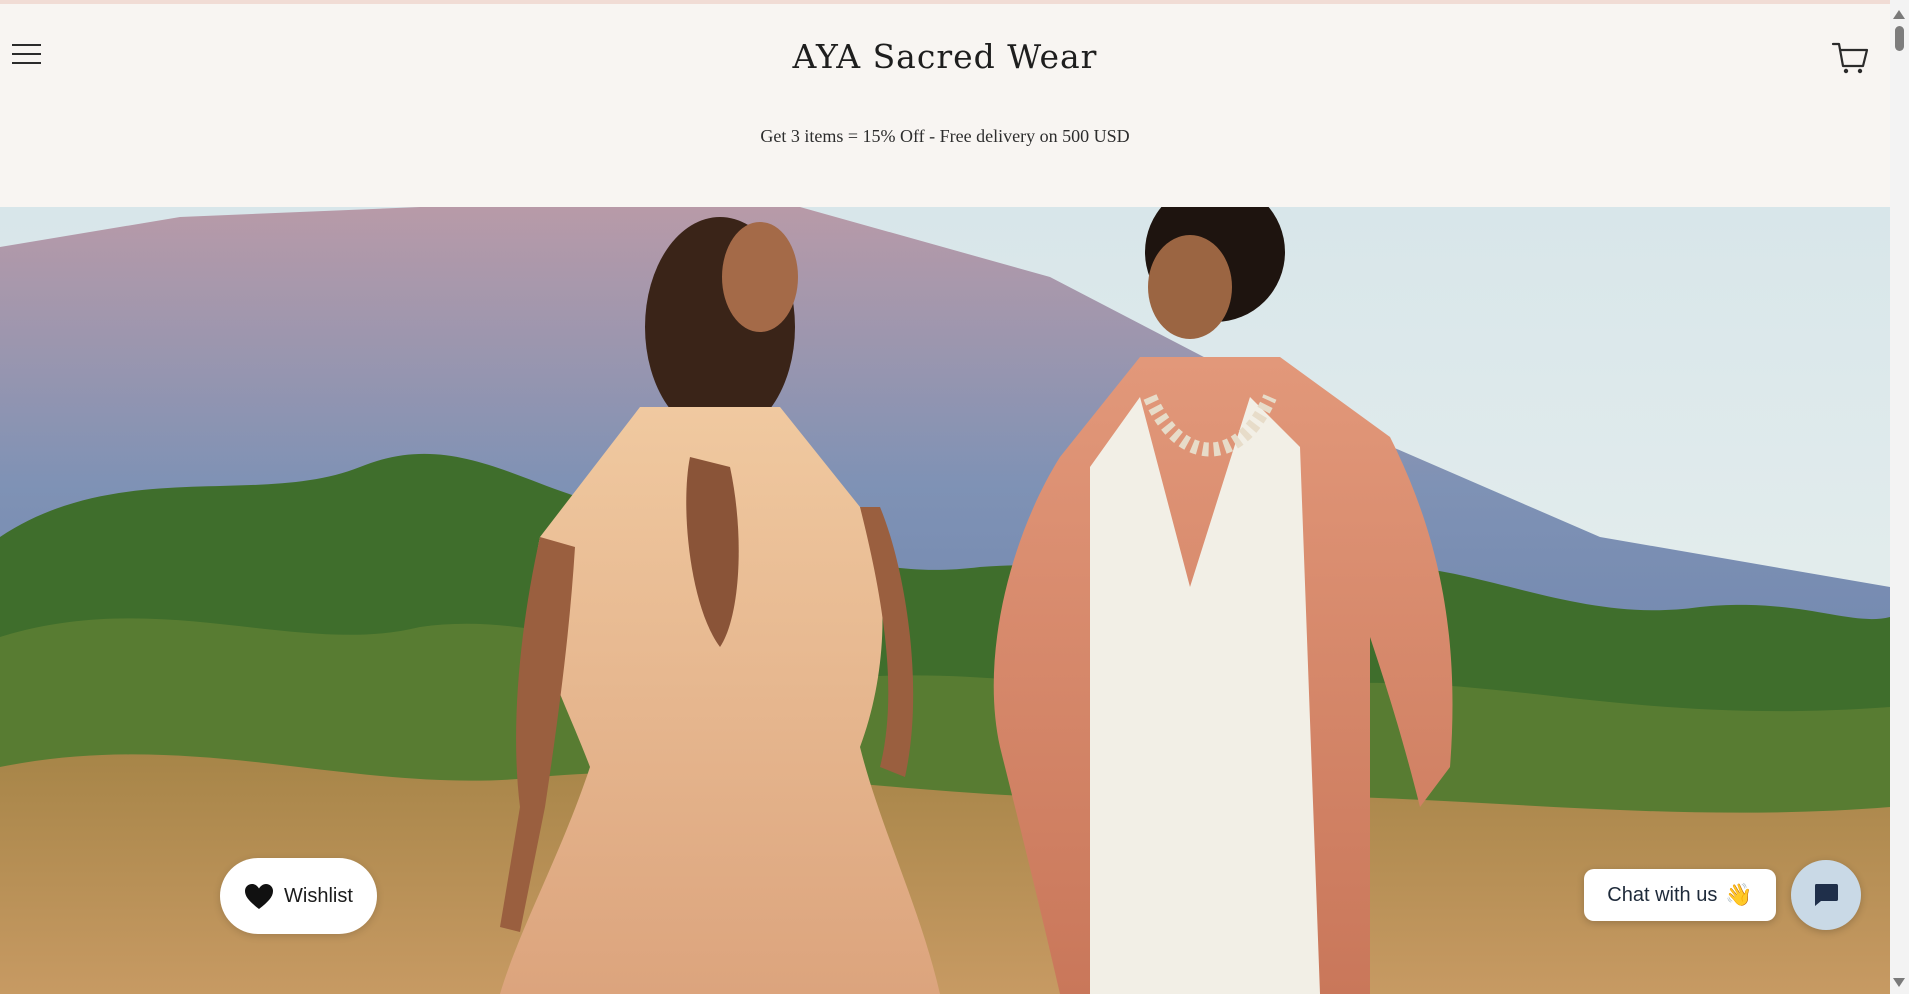  I want to click on chat-bubble-icon, so click(1826, 895).